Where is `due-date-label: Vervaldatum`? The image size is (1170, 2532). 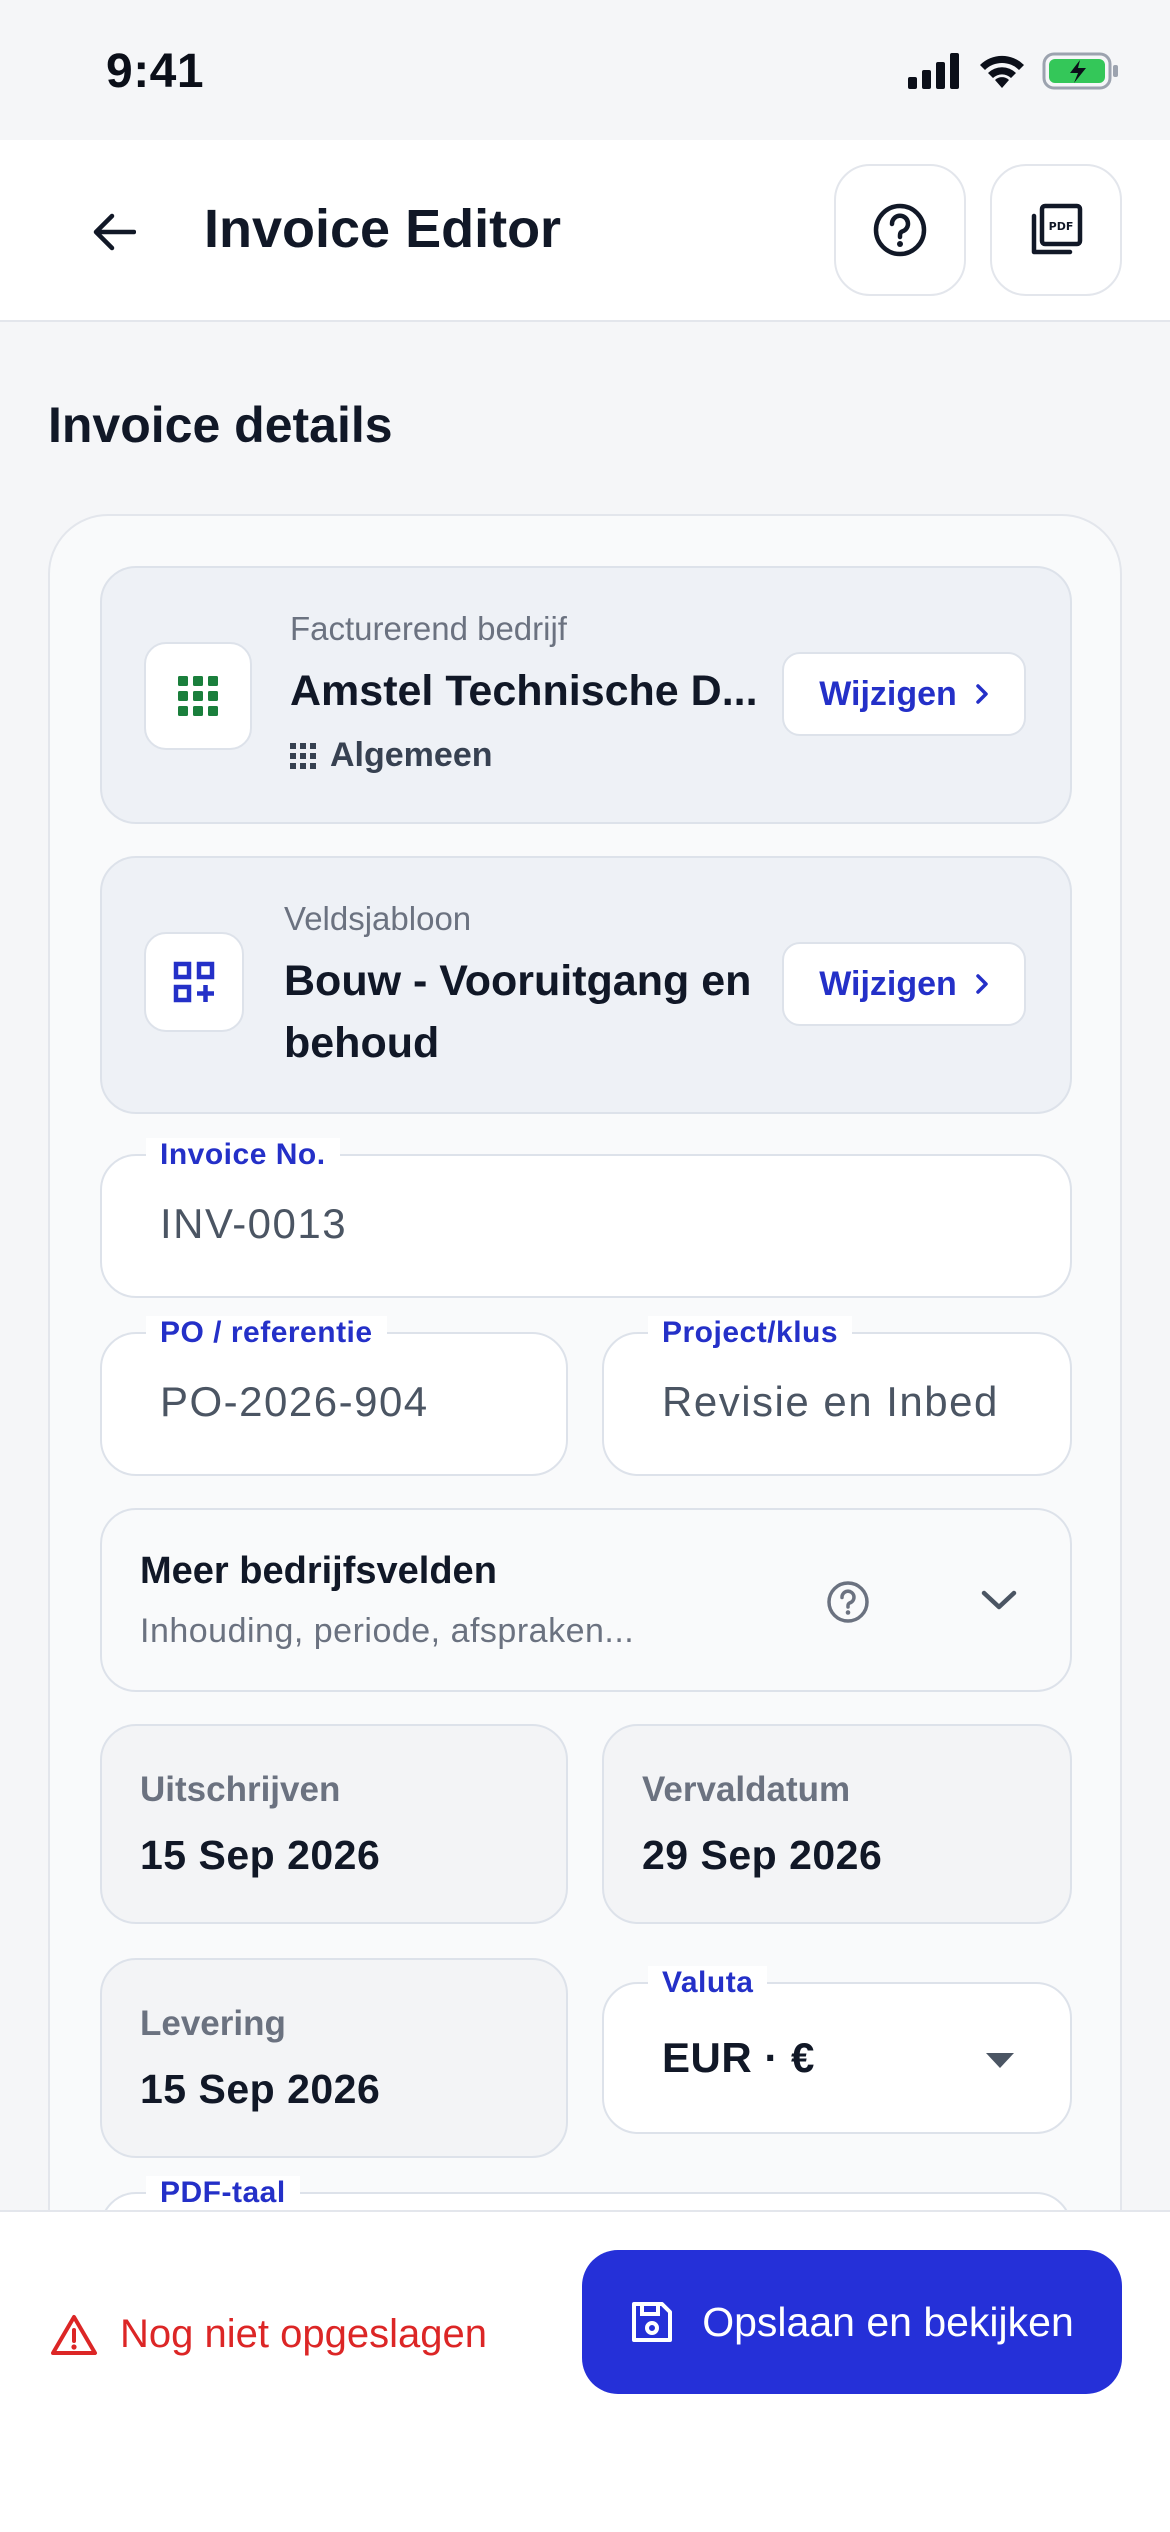 due-date-label: Vervaldatum is located at coordinates (746, 1789).